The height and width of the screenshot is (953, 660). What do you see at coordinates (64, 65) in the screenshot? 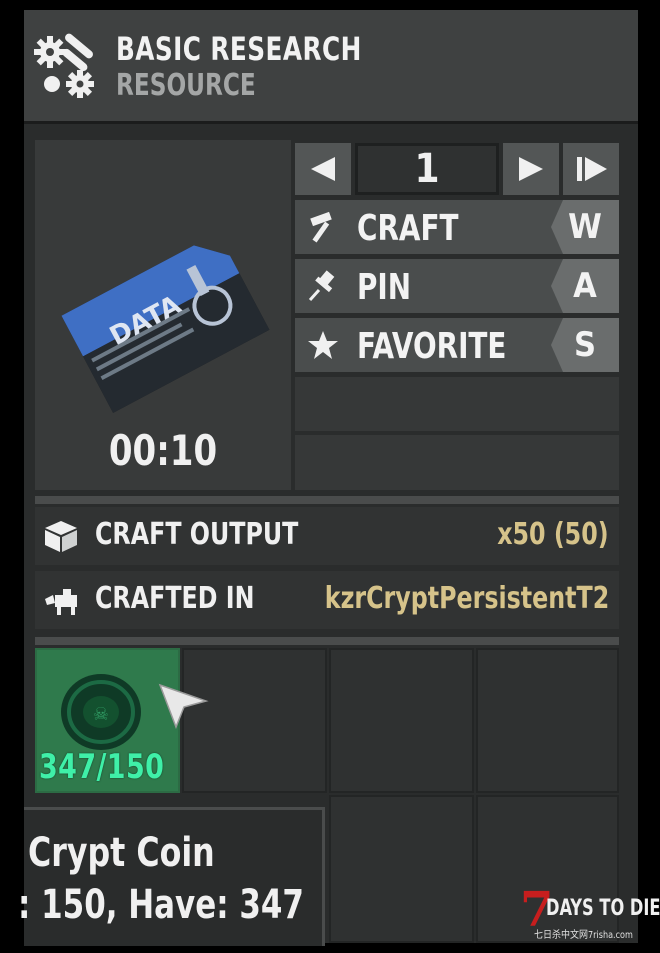
I see `gears-pipes-icon` at bounding box center [64, 65].